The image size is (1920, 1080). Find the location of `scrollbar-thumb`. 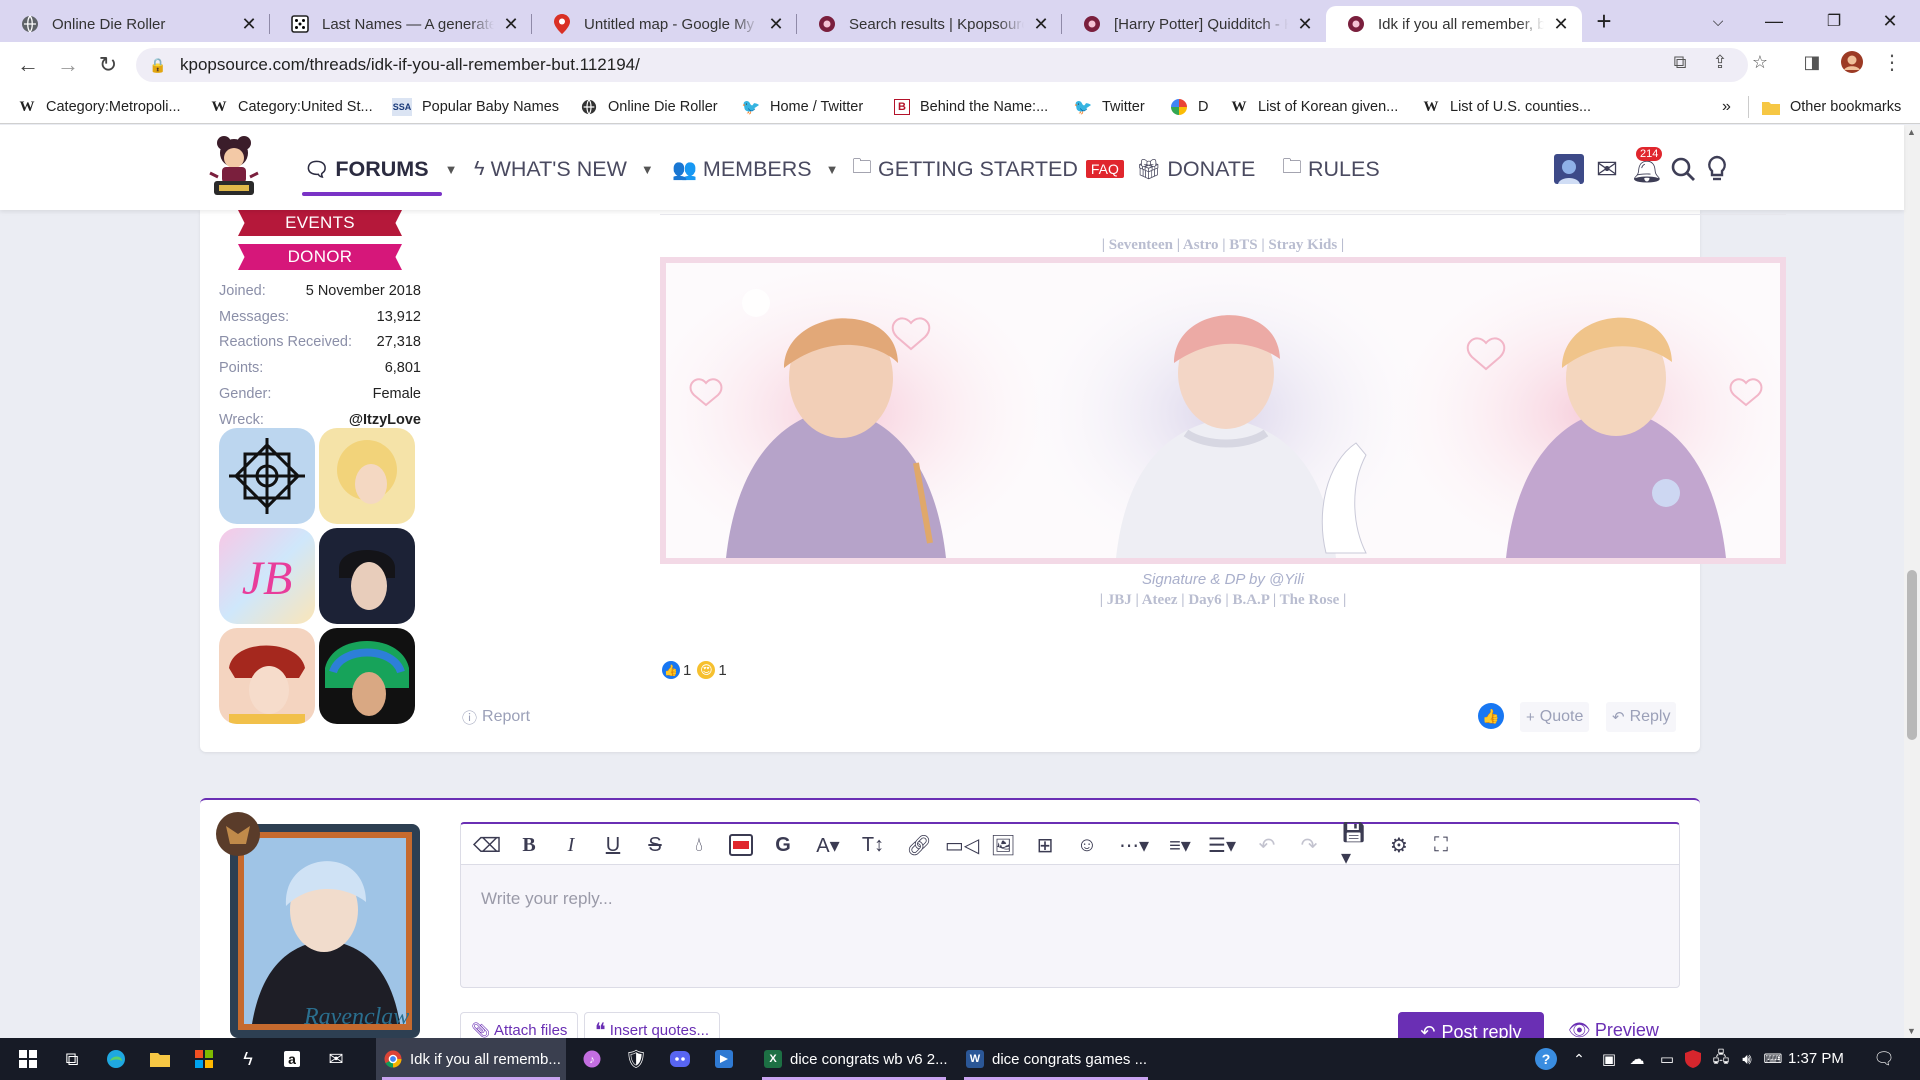

scrollbar-thumb is located at coordinates (1912, 655).